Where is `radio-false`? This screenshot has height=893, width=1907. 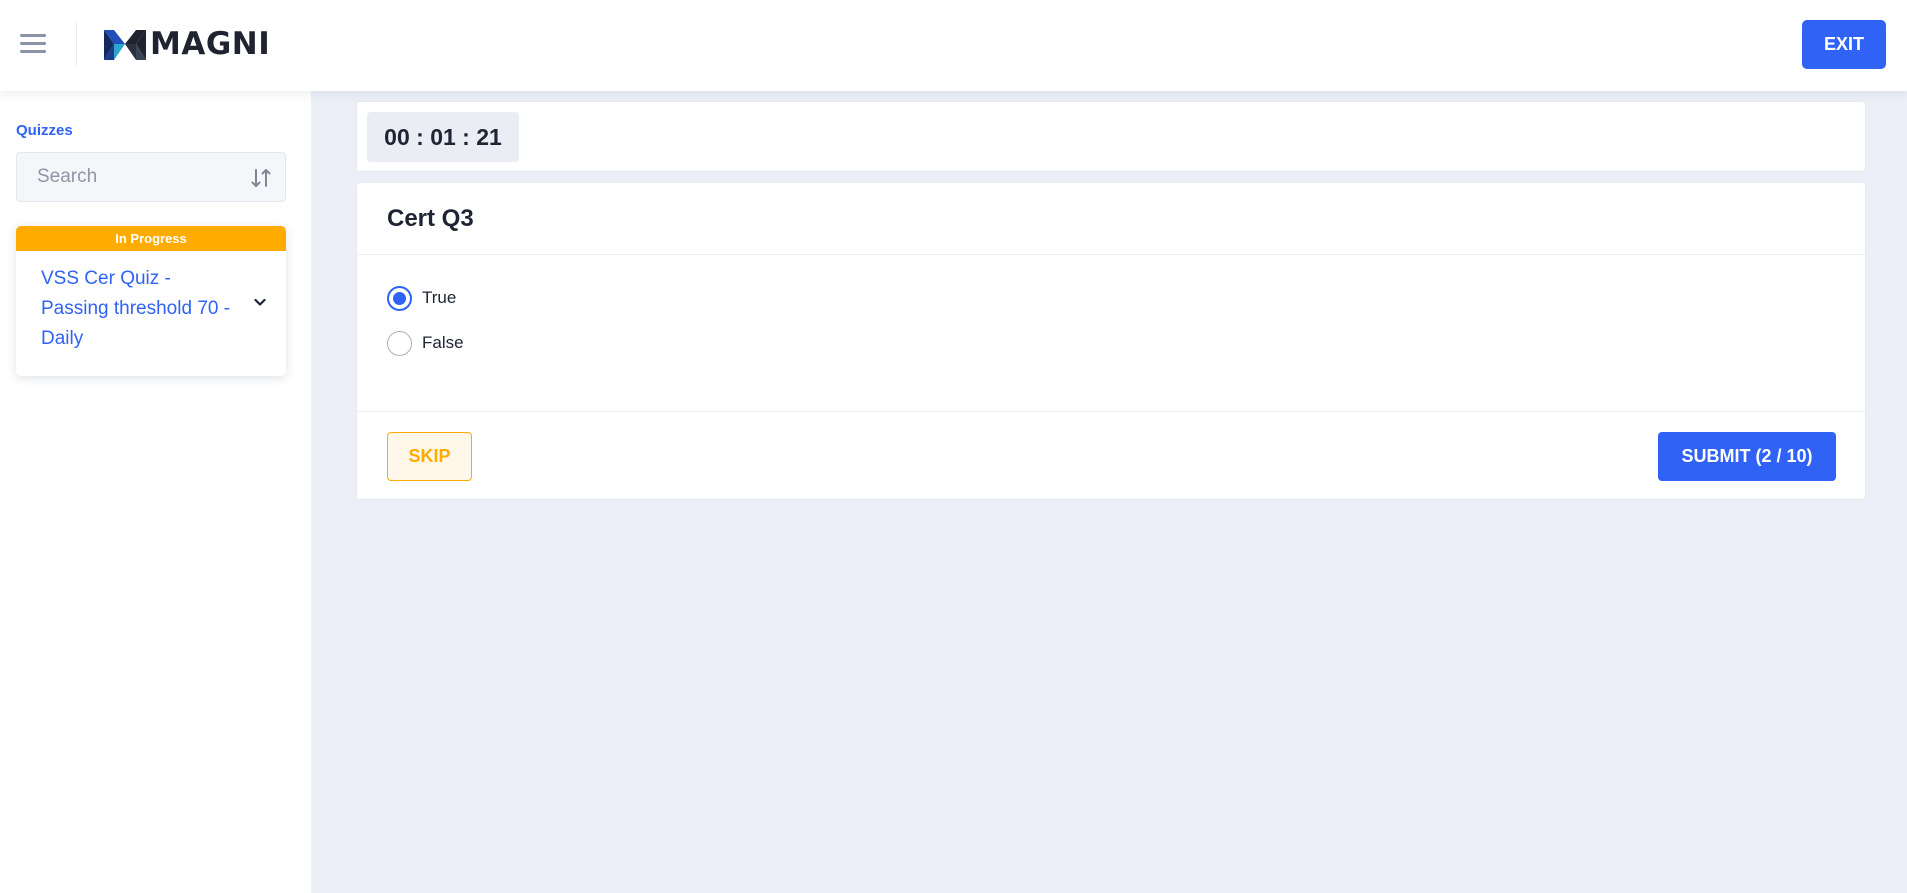 radio-false is located at coordinates (399, 343).